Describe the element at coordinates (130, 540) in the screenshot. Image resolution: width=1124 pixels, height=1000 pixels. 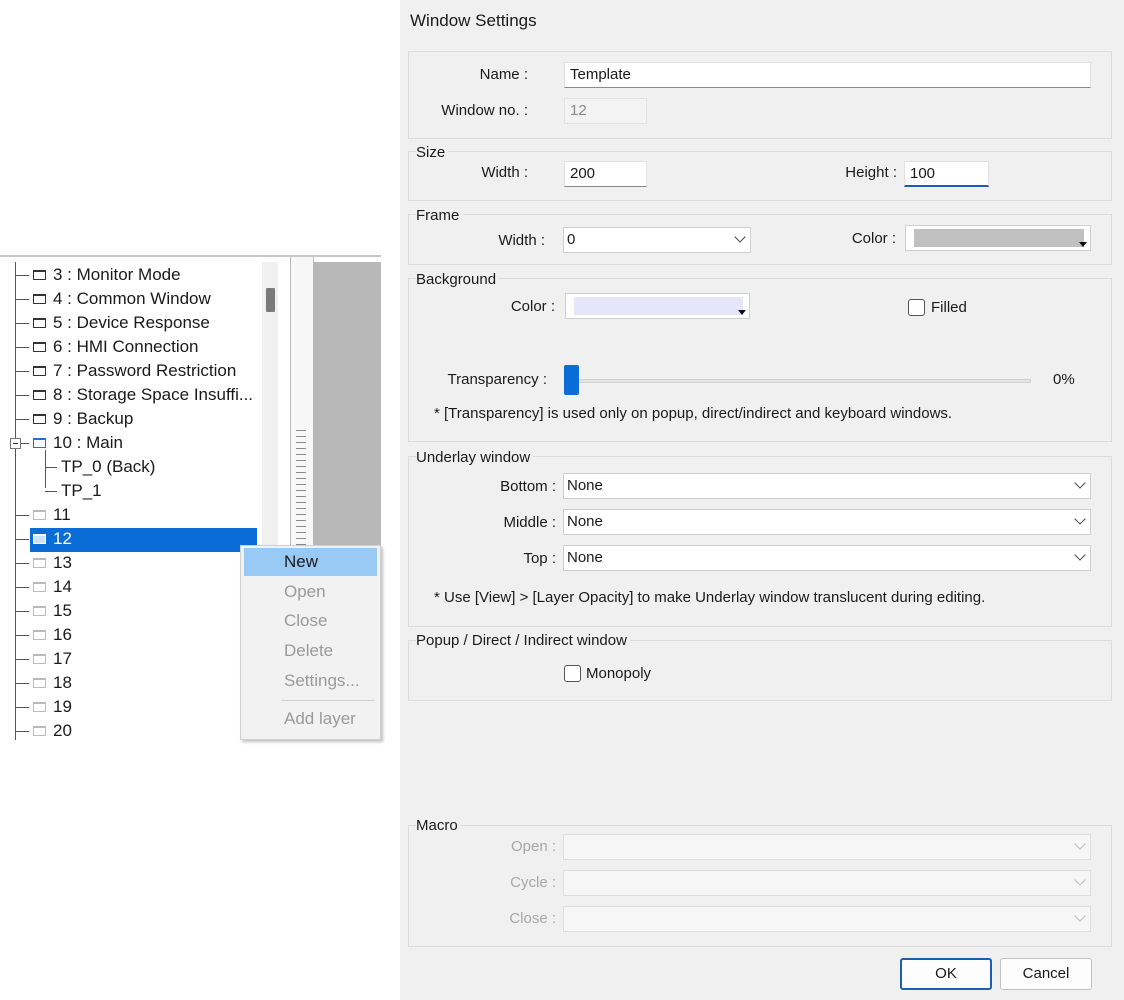
I see `tree-item: 12` at that location.